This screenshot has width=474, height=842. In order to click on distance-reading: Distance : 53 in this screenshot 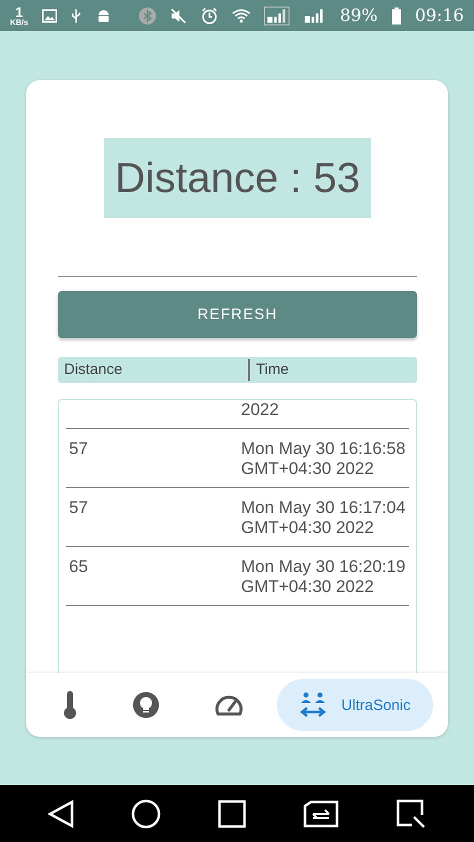, I will do `click(238, 178)`.